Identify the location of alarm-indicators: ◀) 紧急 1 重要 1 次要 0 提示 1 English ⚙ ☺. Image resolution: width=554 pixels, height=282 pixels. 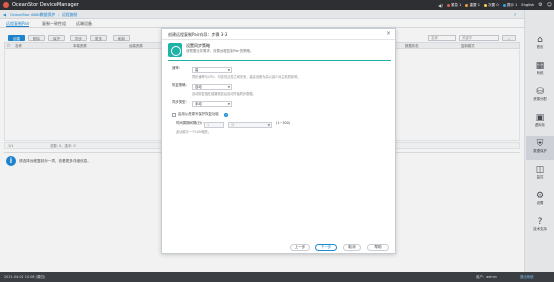
(495, 5).